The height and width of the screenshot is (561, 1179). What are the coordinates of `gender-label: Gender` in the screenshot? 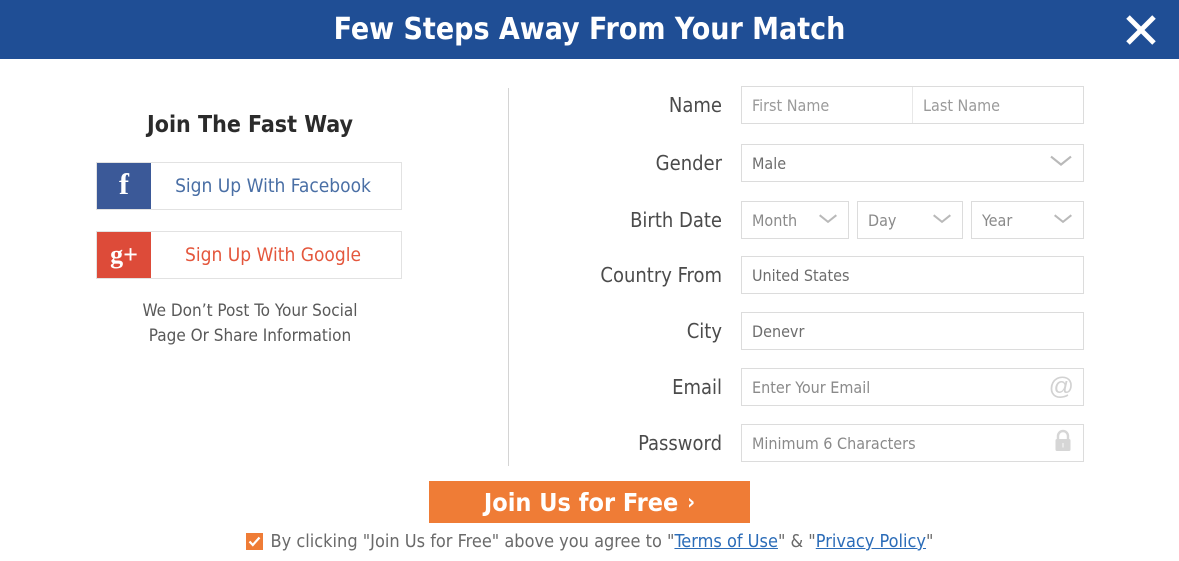 It's located at (688, 163).